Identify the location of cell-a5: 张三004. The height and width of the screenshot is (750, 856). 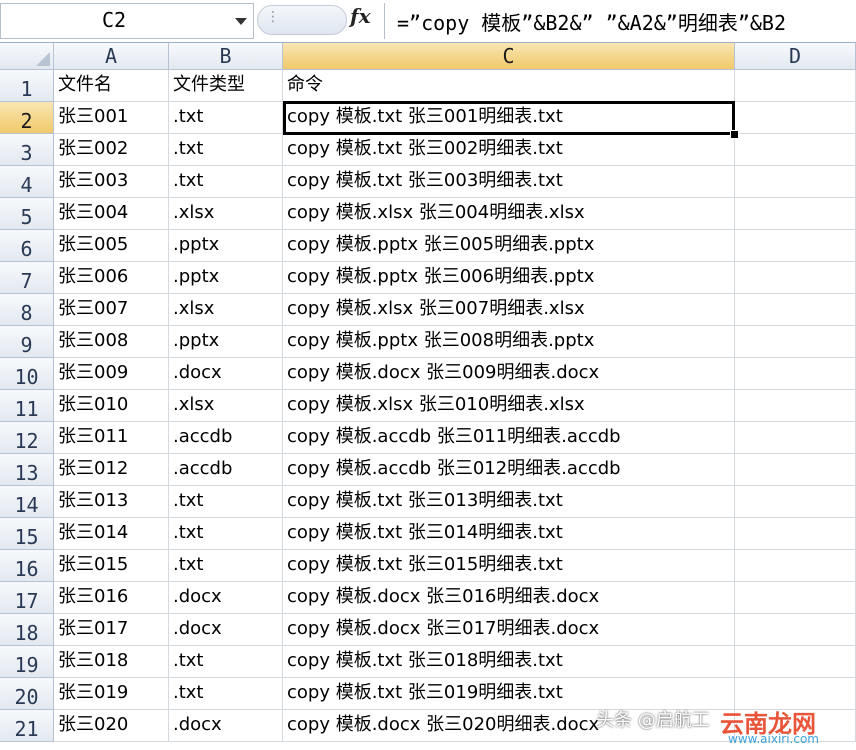
(111, 214).